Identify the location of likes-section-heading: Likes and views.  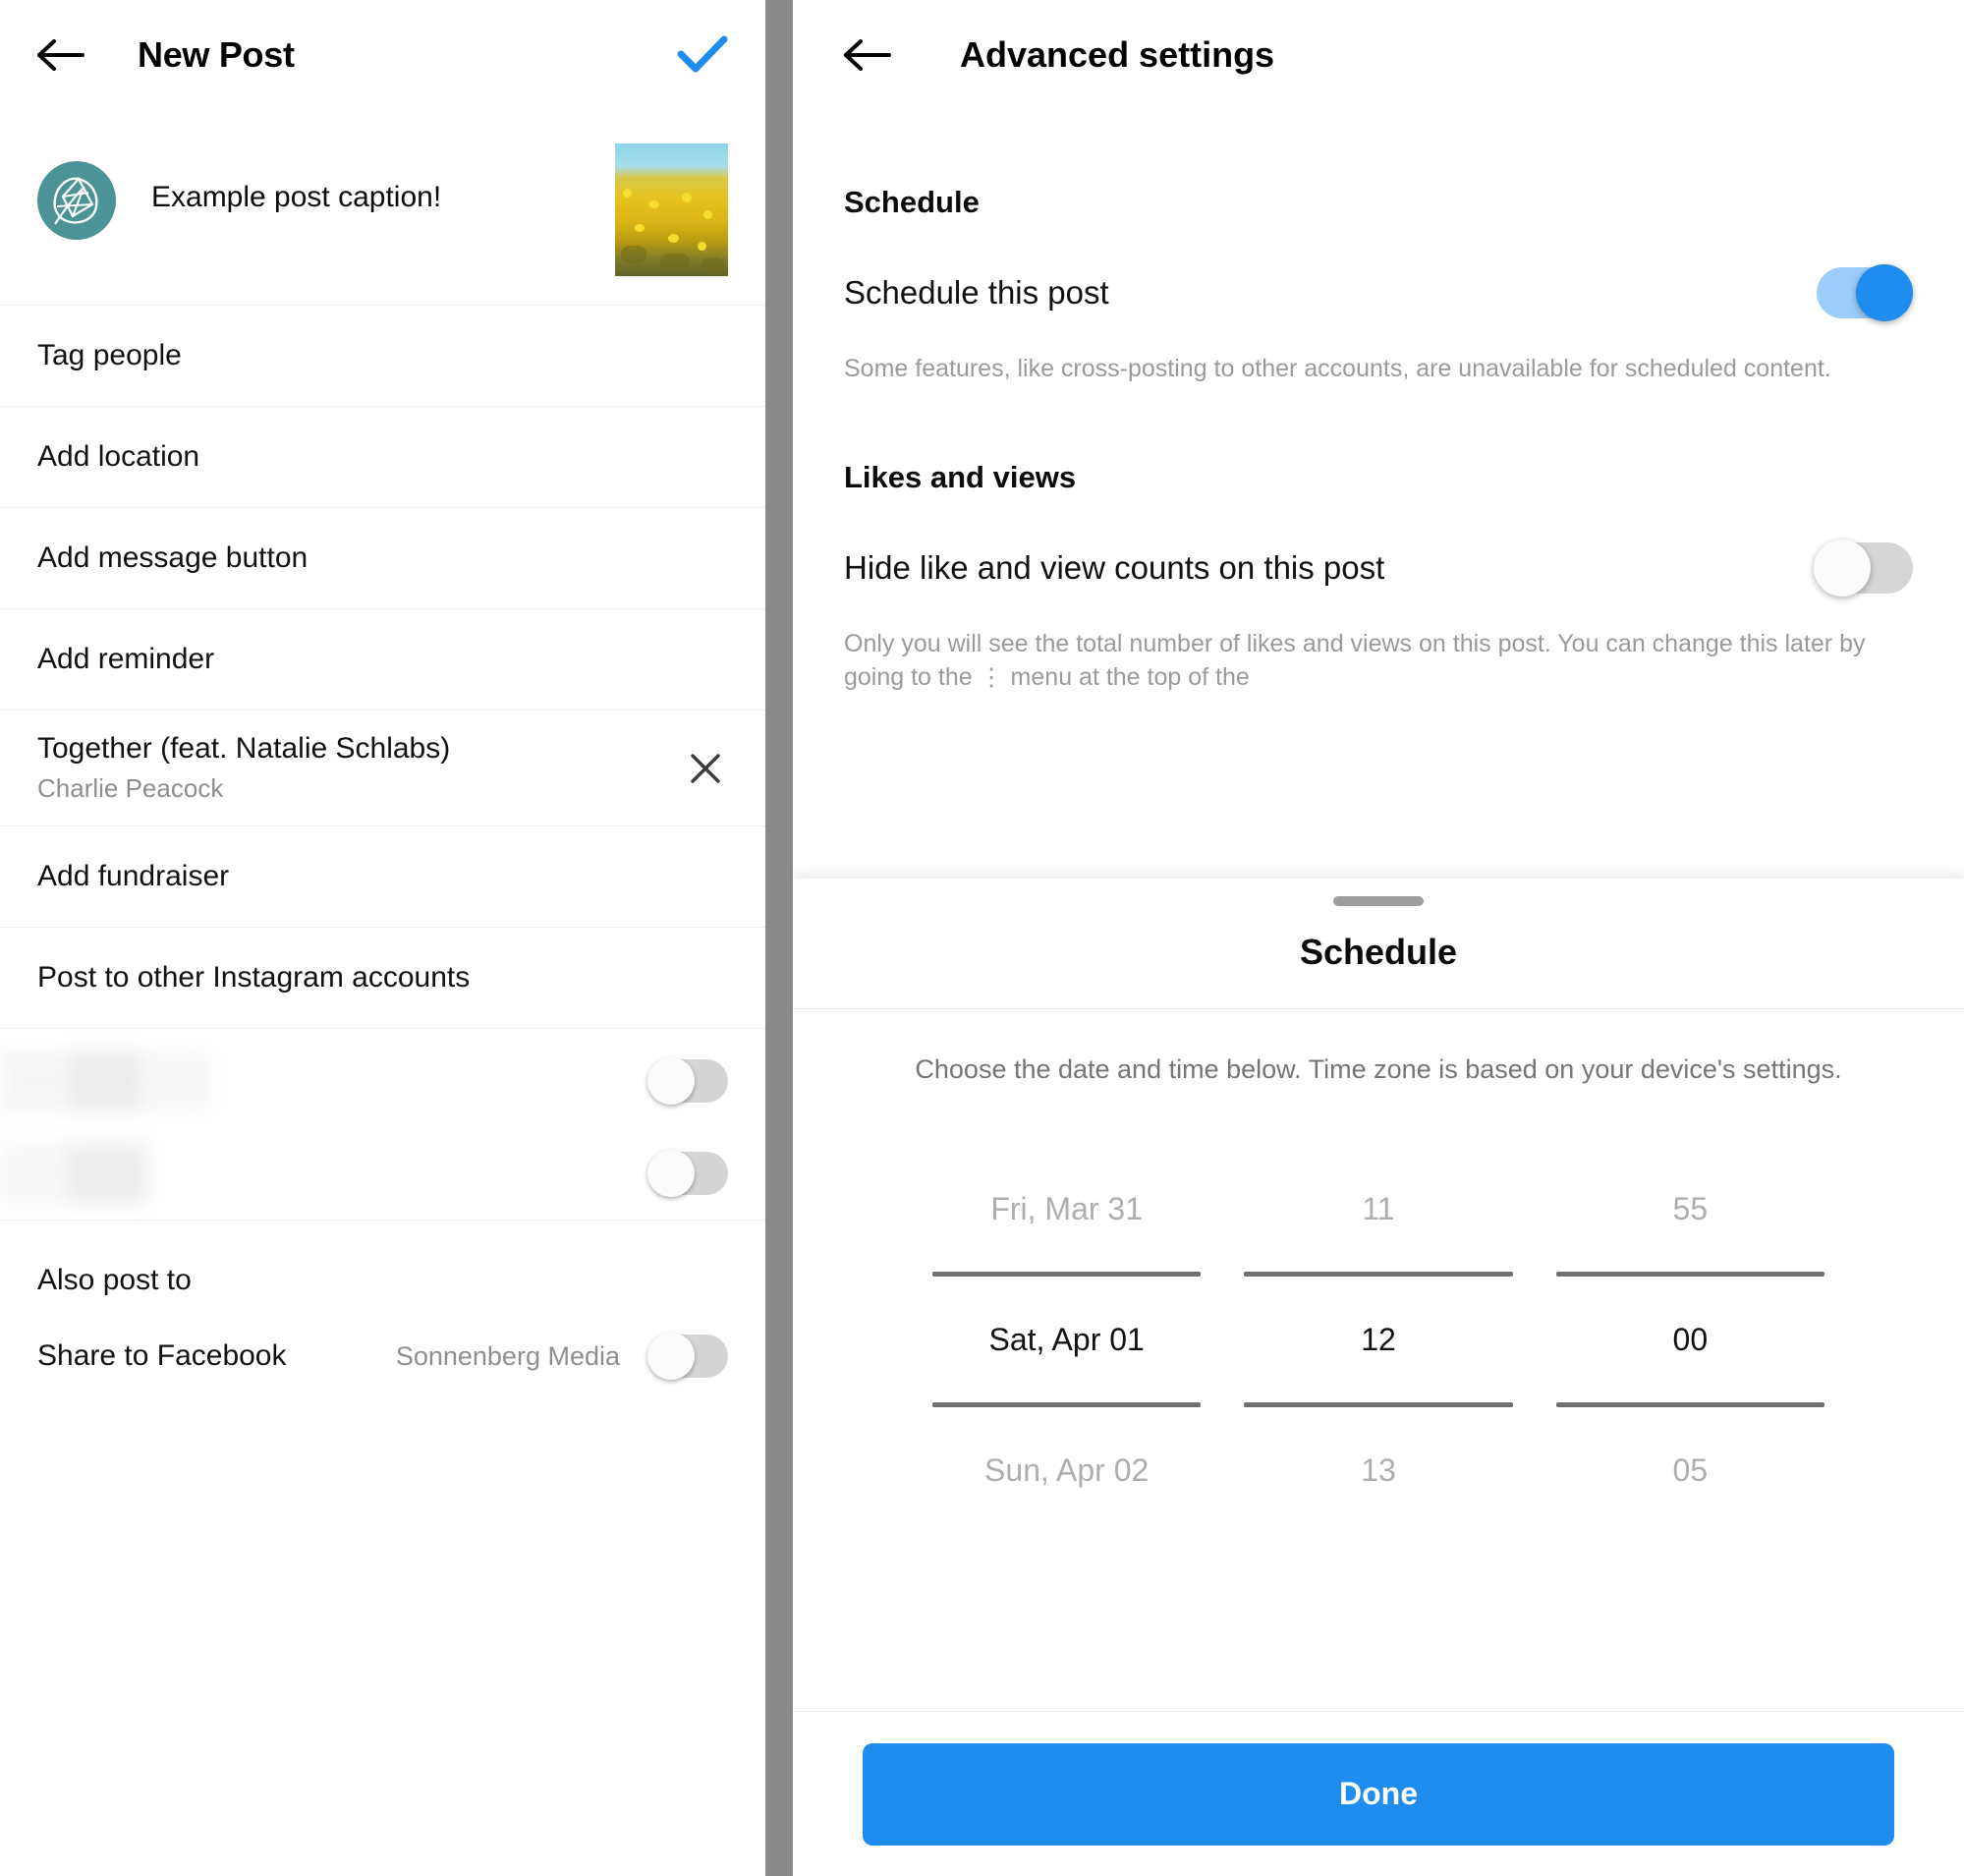
(961, 477).